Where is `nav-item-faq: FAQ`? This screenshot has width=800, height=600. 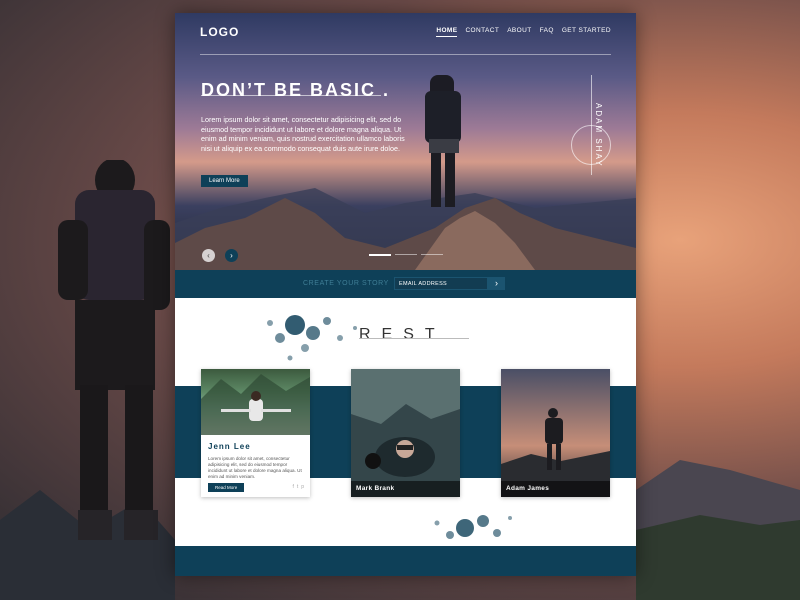
nav-item-faq: FAQ is located at coordinates (547, 32).